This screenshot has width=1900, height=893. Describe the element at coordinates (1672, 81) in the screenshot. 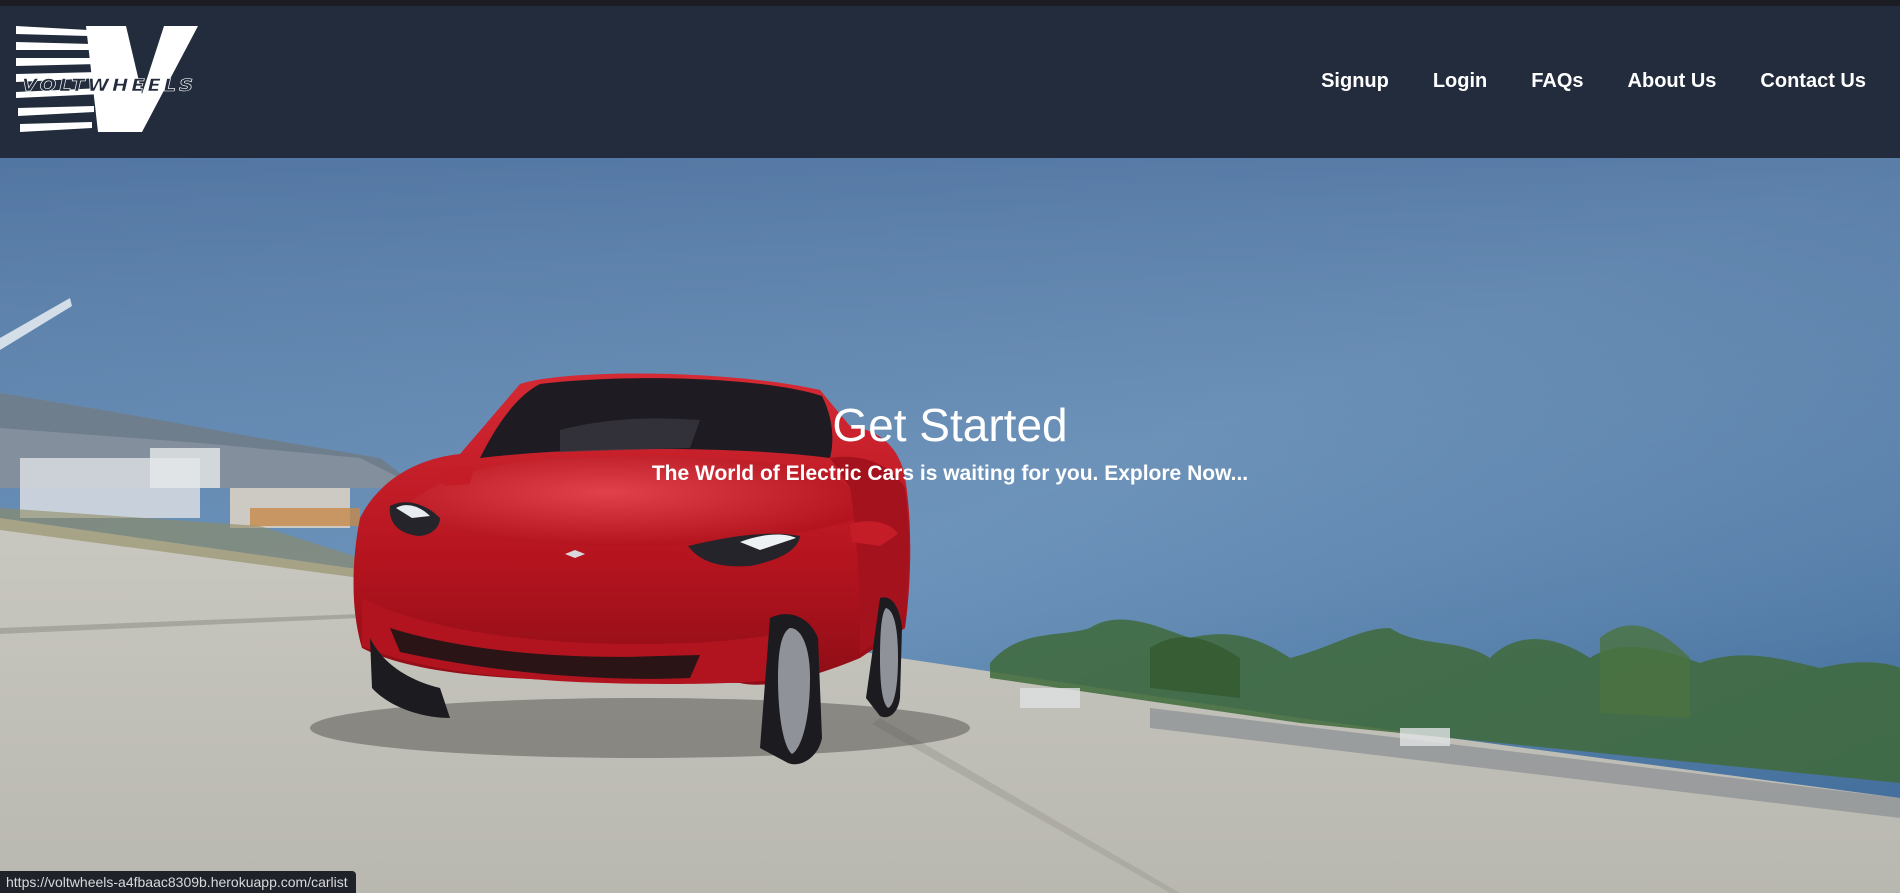

I see `nav-about-us-link: About Us` at that location.